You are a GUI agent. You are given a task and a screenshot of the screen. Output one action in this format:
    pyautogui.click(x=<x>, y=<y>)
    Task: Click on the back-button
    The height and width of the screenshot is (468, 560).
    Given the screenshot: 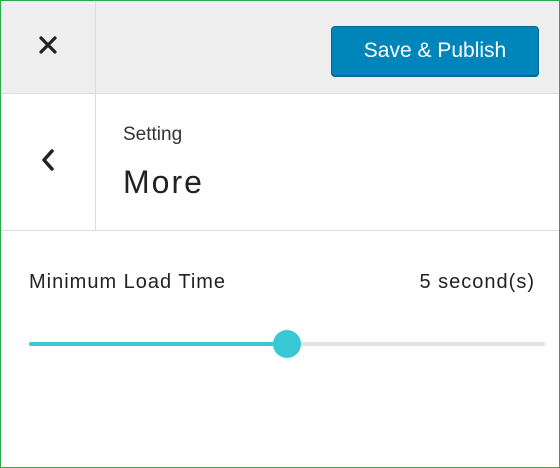 What is the action you would take?
    pyautogui.click(x=48, y=162)
    